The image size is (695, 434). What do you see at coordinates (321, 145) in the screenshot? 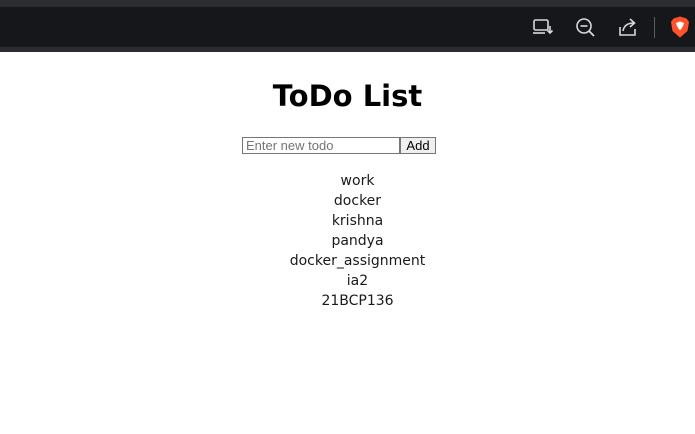
I see `todo-input` at bounding box center [321, 145].